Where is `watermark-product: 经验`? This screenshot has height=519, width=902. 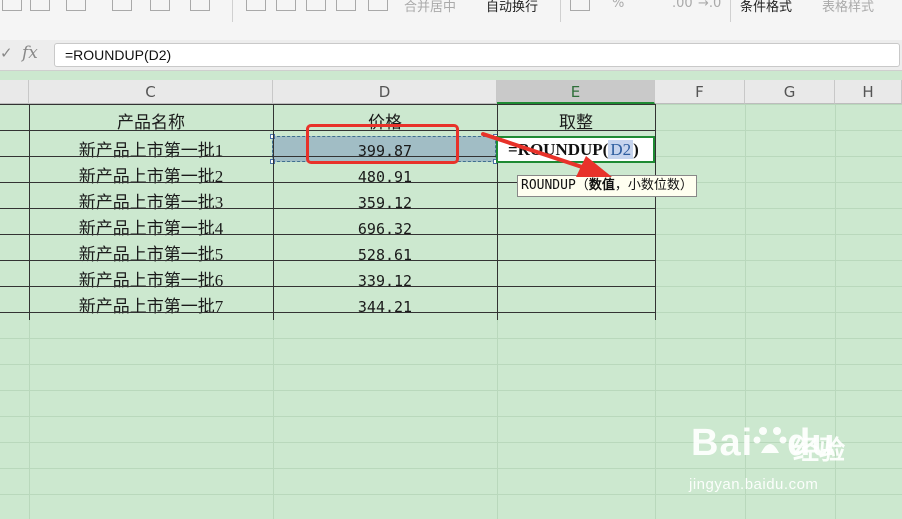 watermark-product: 经验 is located at coordinates (819, 451).